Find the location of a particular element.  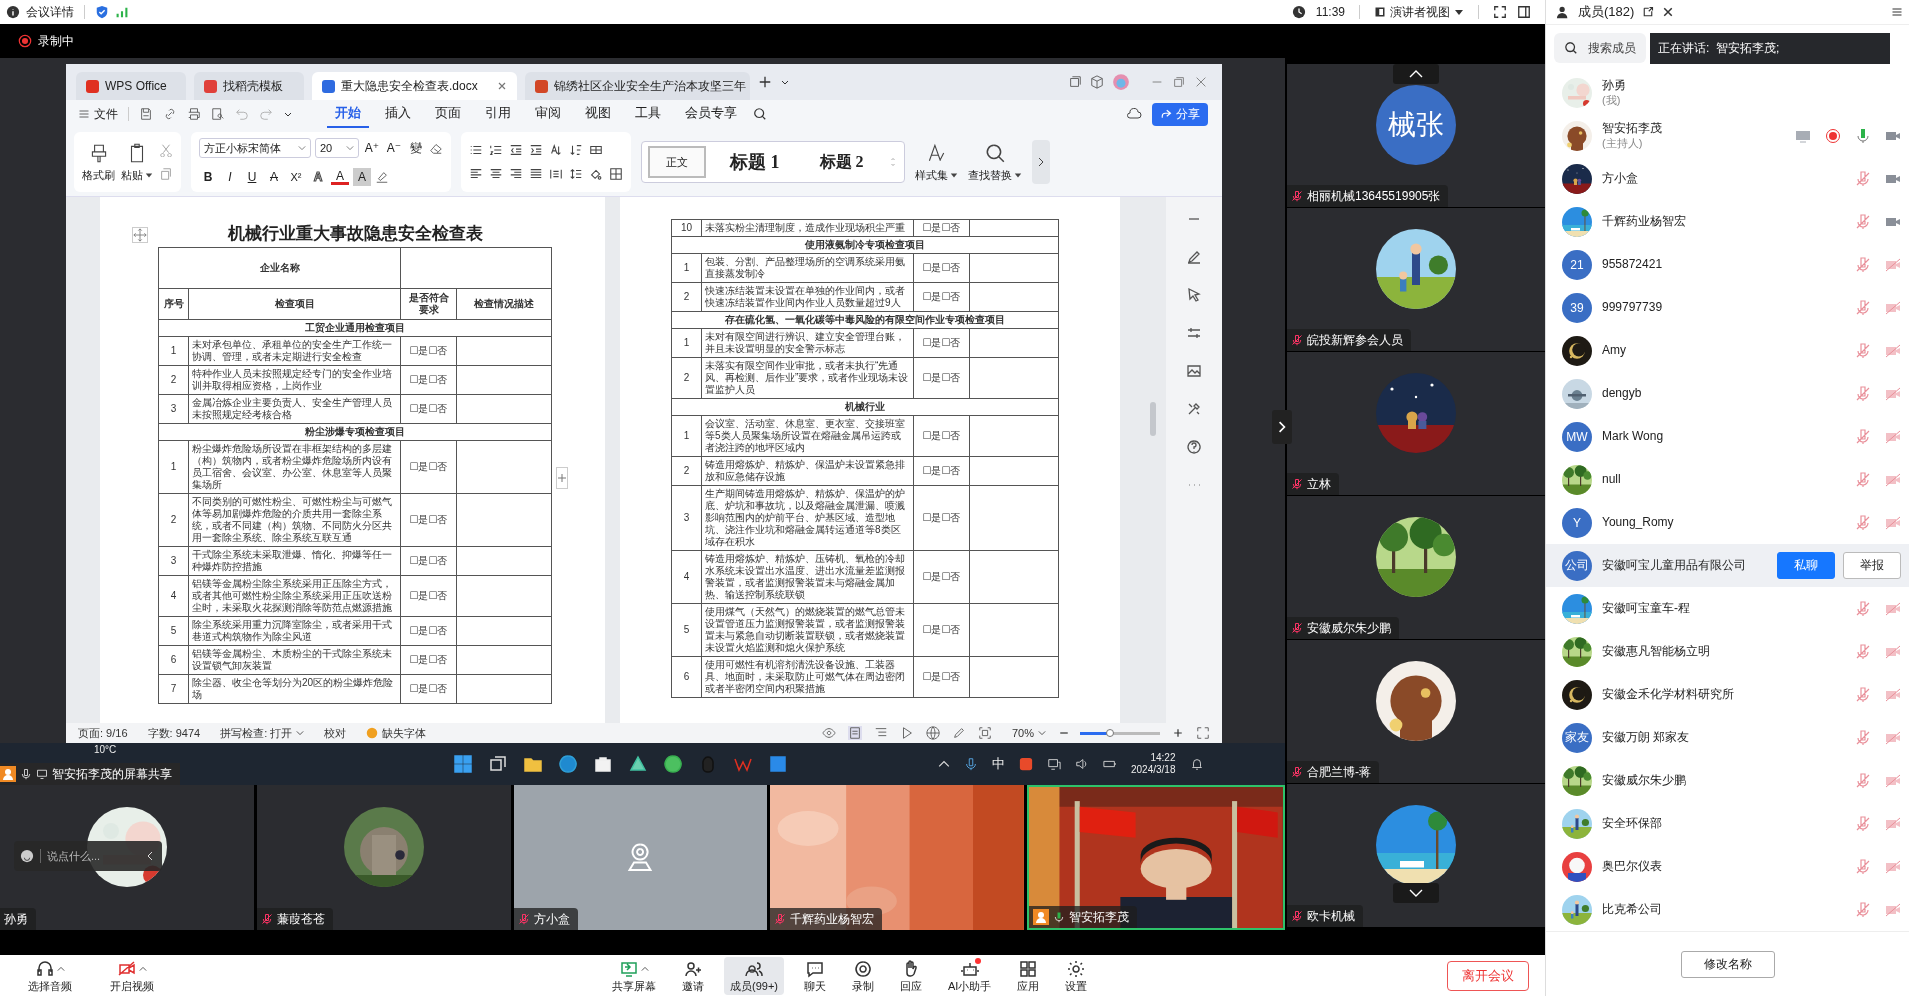

video-tile: 械张 相丽机械13645519905张 is located at coordinates (1416, 135).